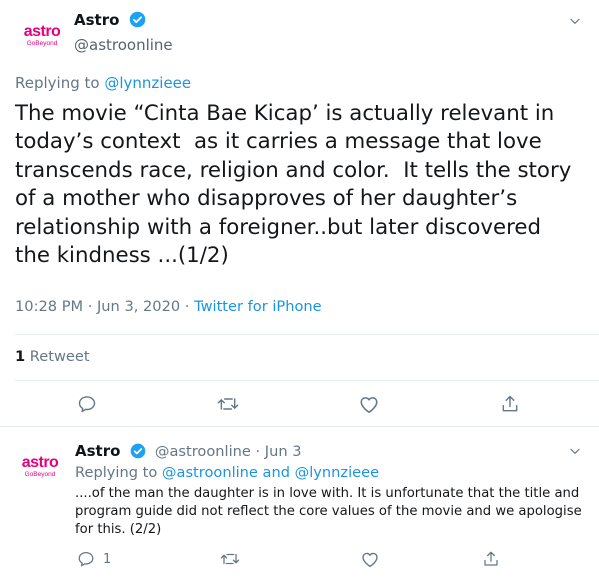 The width and height of the screenshot is (599, 578). What do you see at coordinates (107, 559) in the screenshot?
I see `reply-count: 1` at bounding box center [107, 559].